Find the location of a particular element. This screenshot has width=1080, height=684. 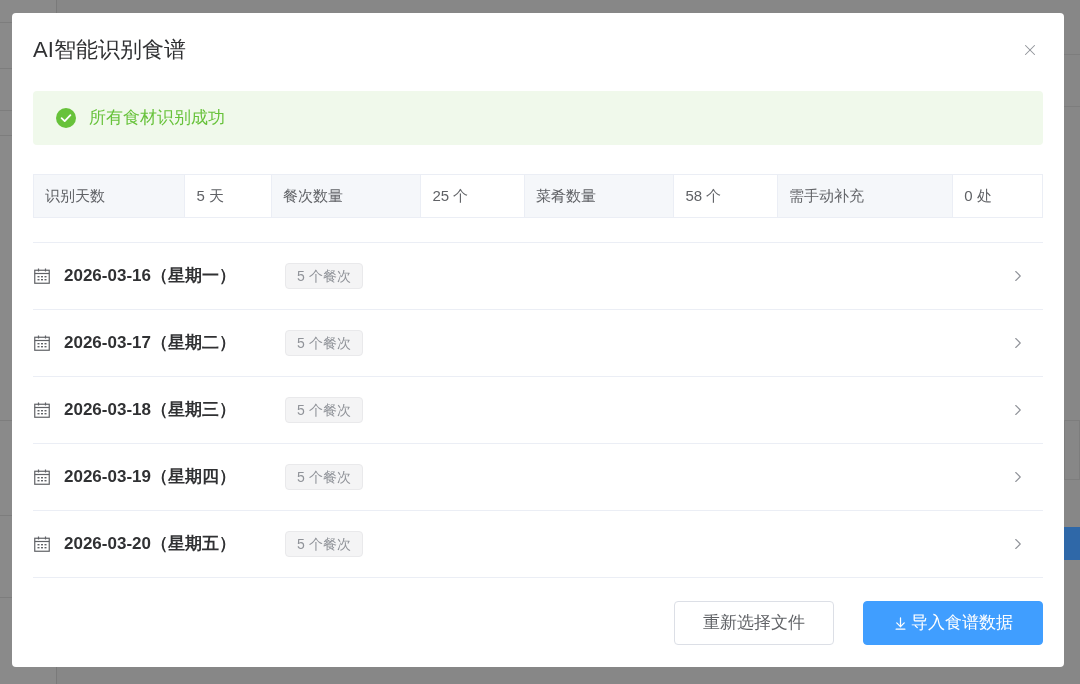

day-date: 2026-03-17（星期二） is located at coordinates (150, 343).